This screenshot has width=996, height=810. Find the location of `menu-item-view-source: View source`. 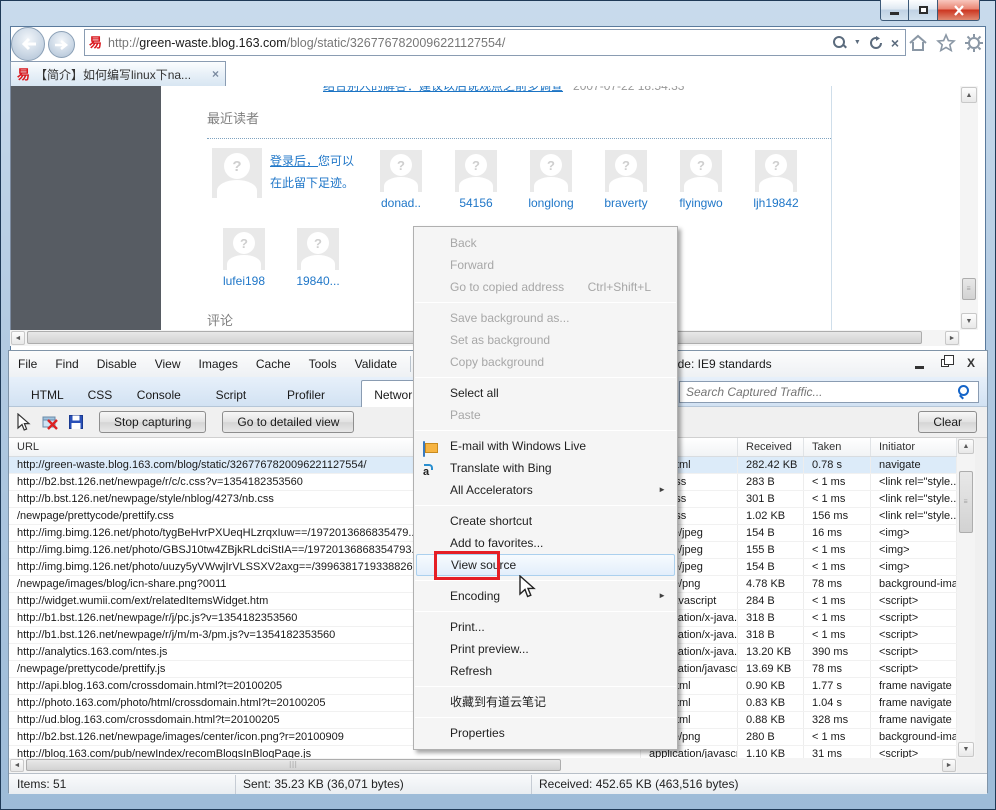

menu-item-view-source: View source is located at coordinates (545, 565).